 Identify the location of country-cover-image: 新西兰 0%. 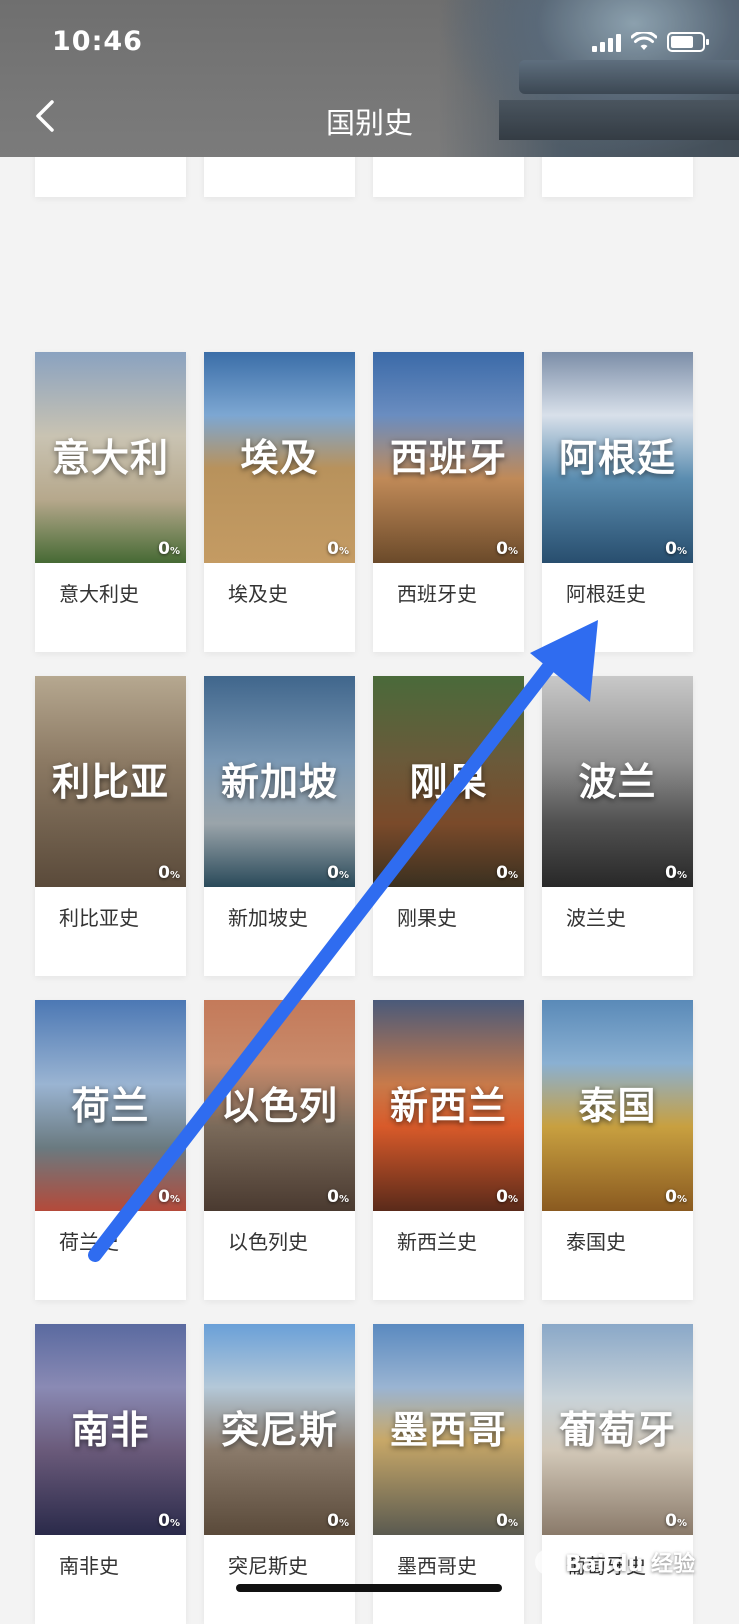
(448, 1105).